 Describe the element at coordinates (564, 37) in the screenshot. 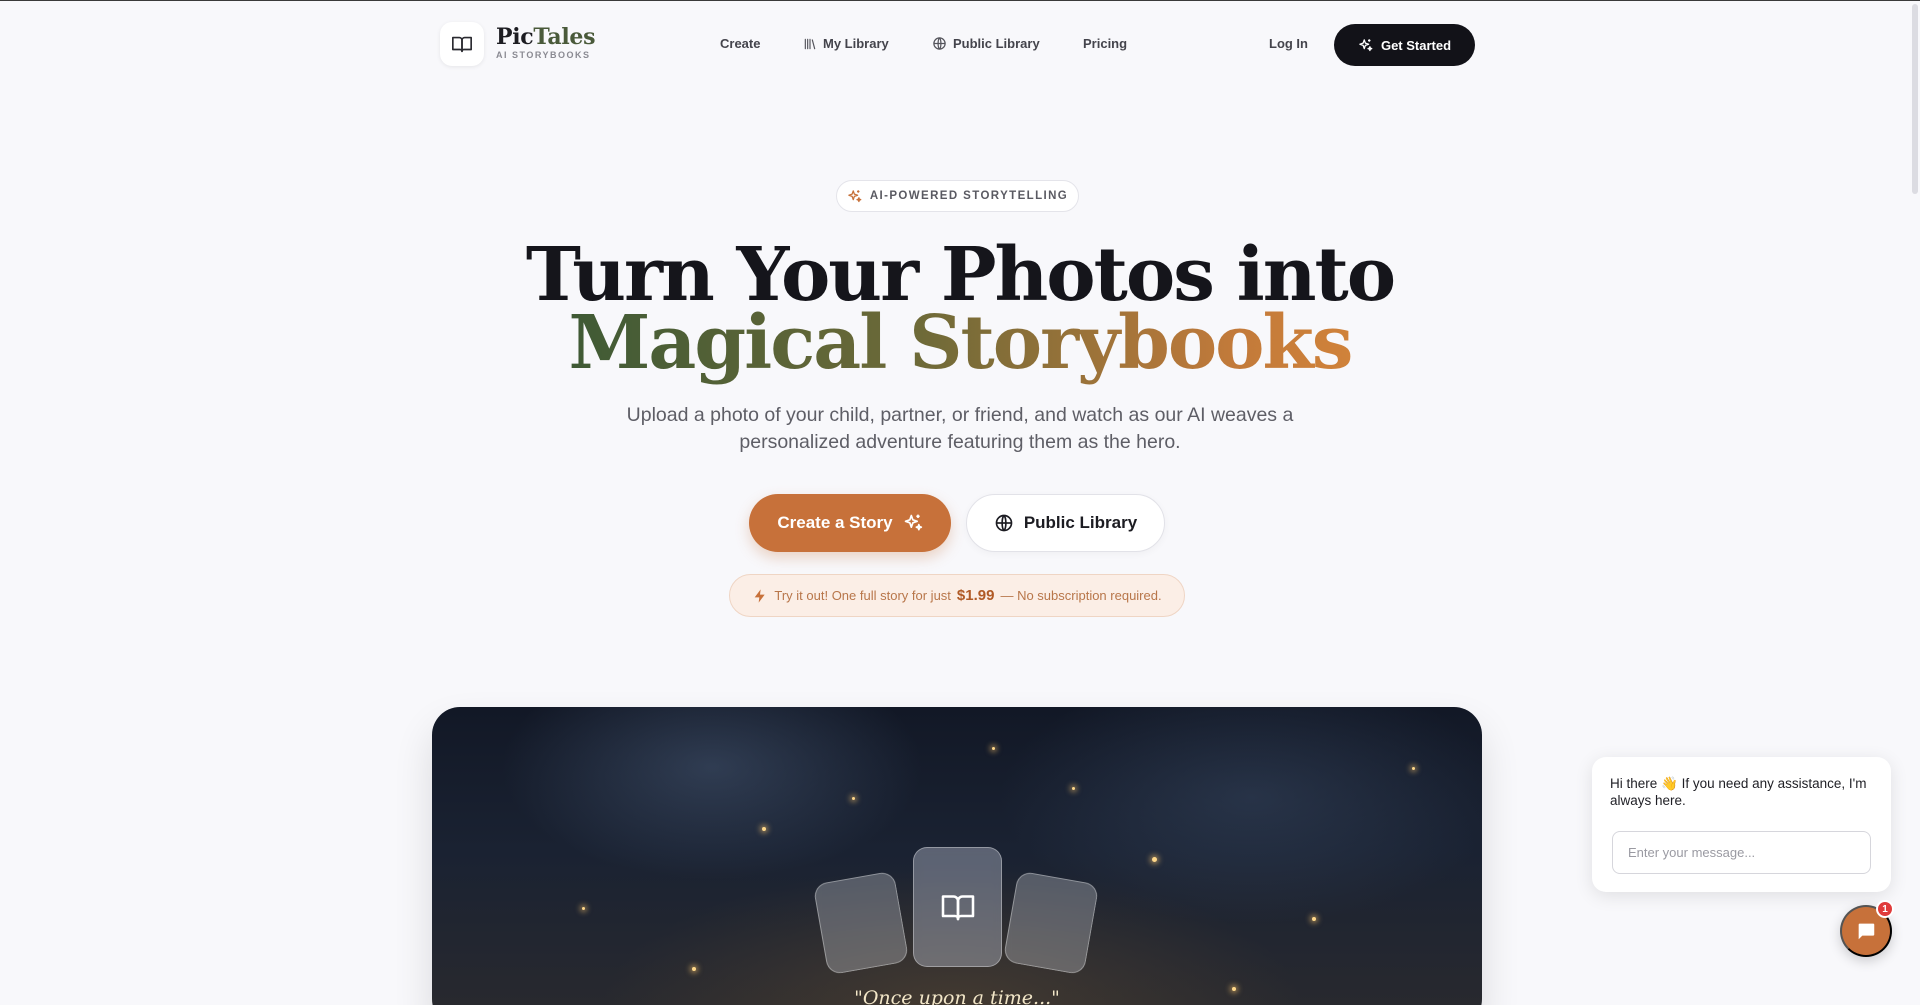

I see `brand-name-part2: Tales` at that location.